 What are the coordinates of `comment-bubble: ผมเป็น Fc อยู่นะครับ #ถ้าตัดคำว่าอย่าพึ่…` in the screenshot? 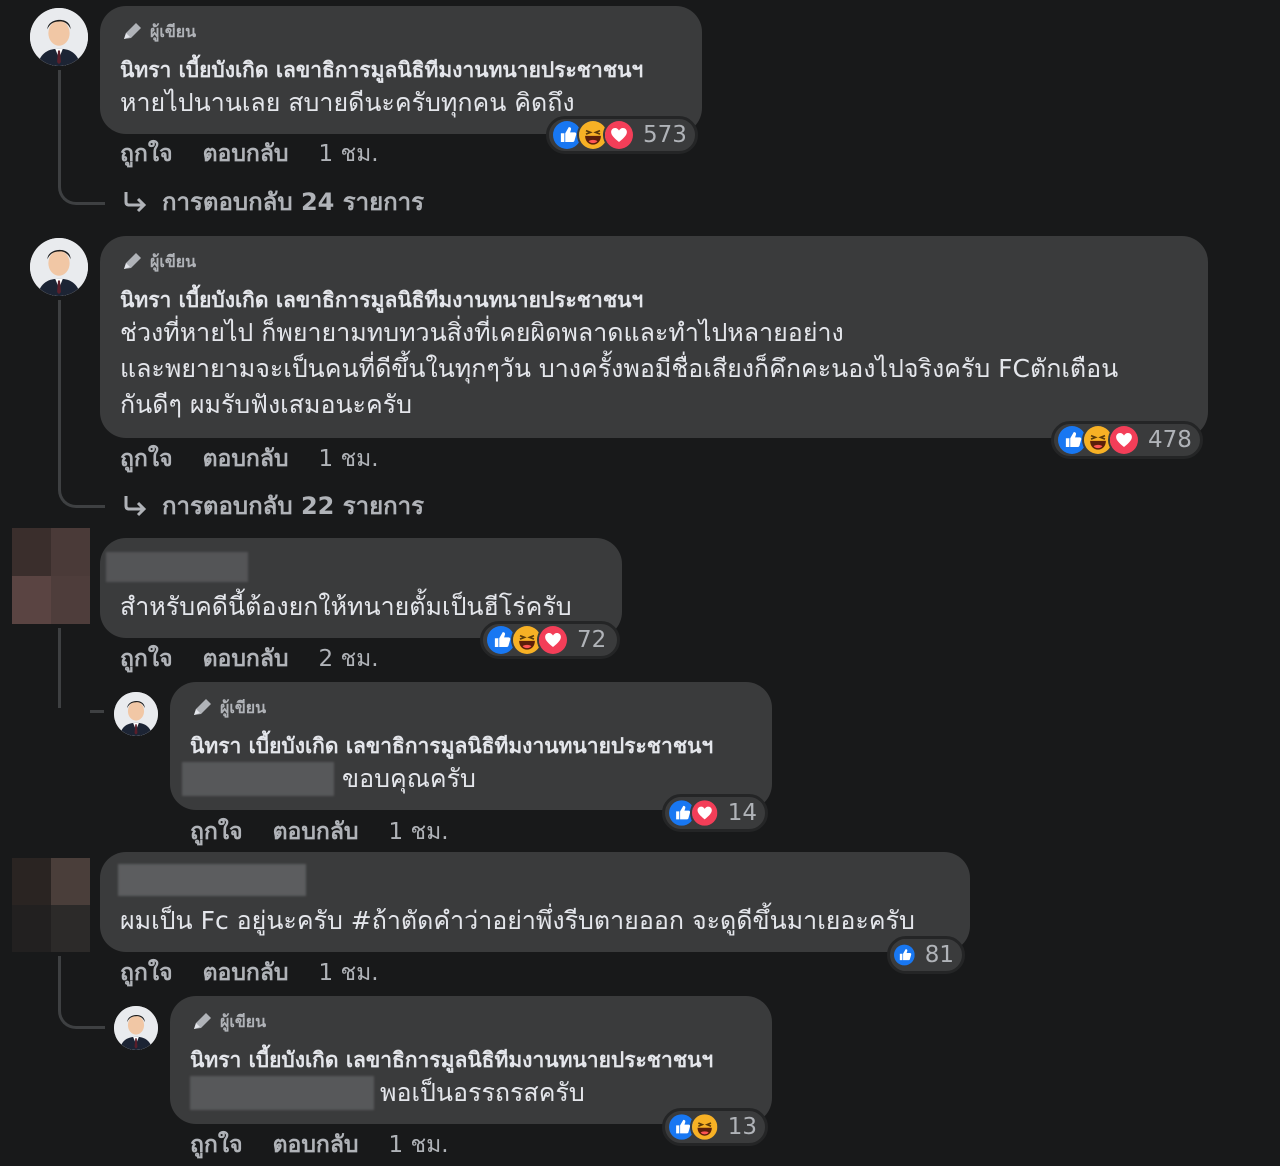 It's located at (535, 902).